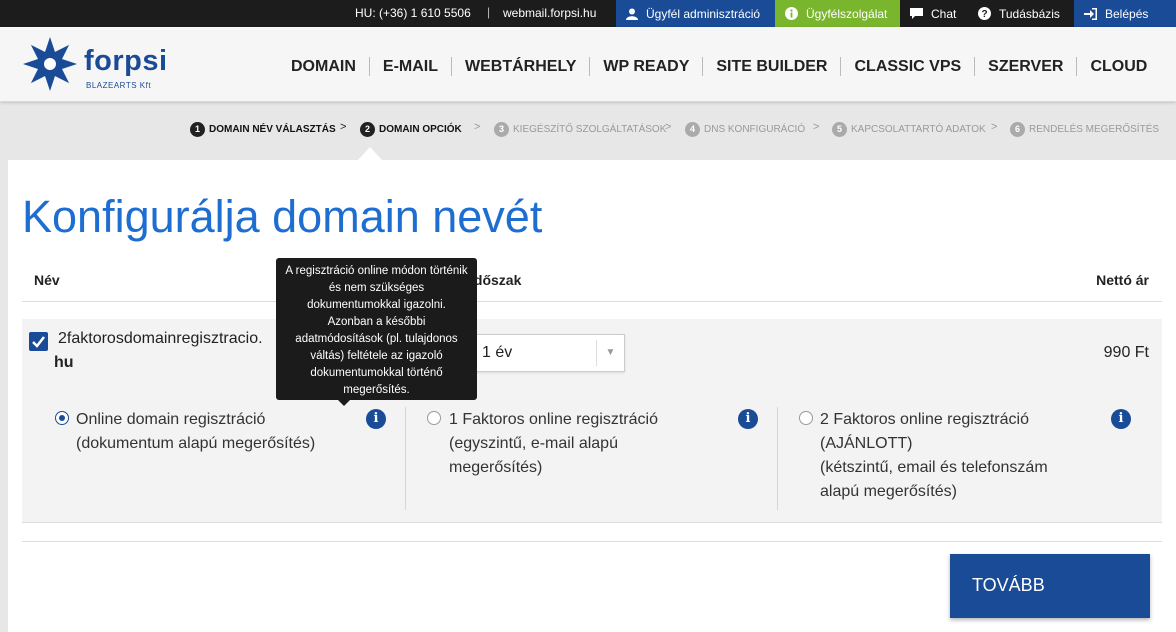  I want to click on customer-support-link: Ügyfélszolgálat, so click(837, 13).